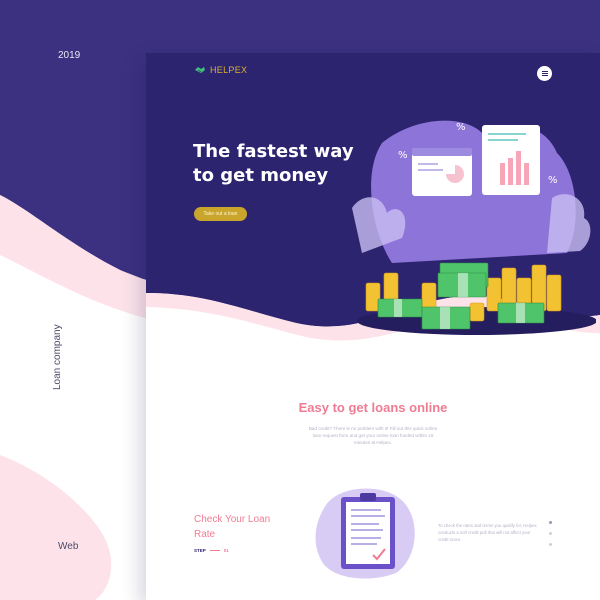  I want to click on loans-section-title: Easy to get loans online, so click(373, 407).